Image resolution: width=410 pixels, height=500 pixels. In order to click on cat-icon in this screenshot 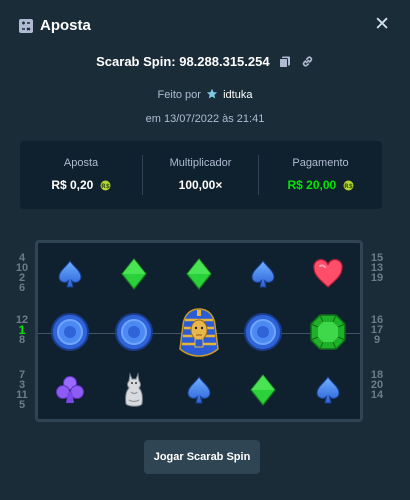, I will do `click(134, 392)`.